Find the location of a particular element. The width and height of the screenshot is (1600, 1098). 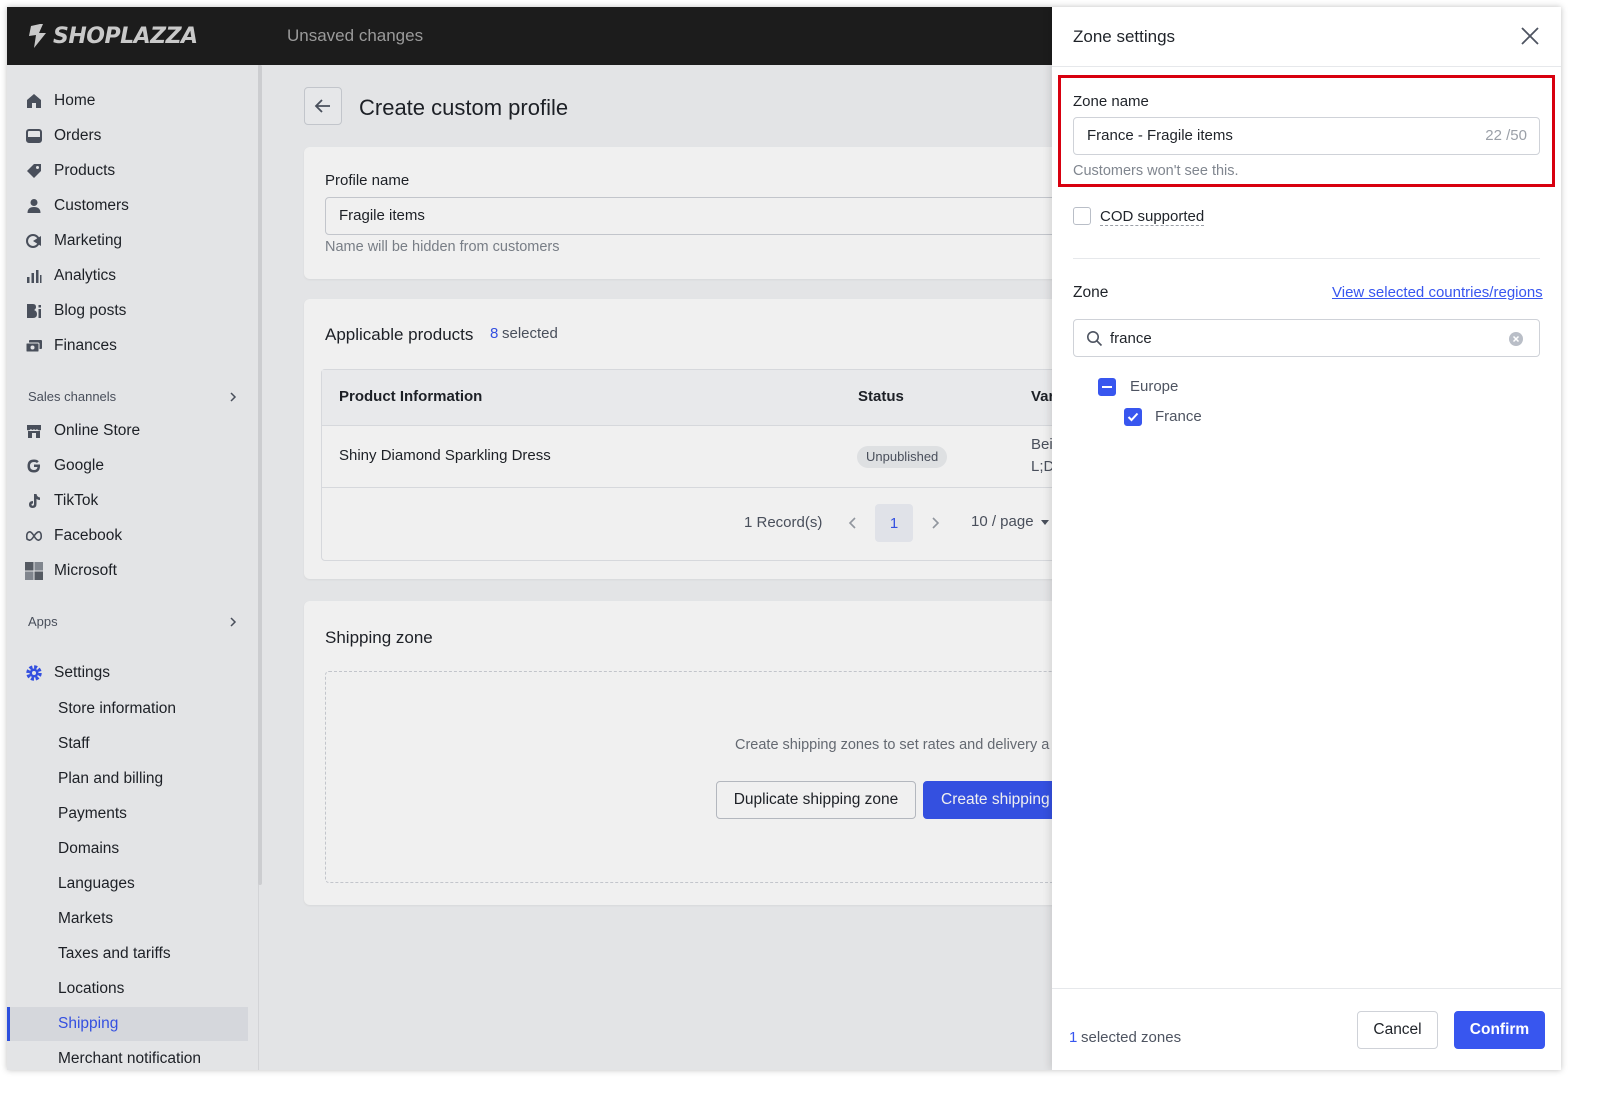

zone-name-input: France - Fragile items 22 /50 is located at coordinates (1306, 136).